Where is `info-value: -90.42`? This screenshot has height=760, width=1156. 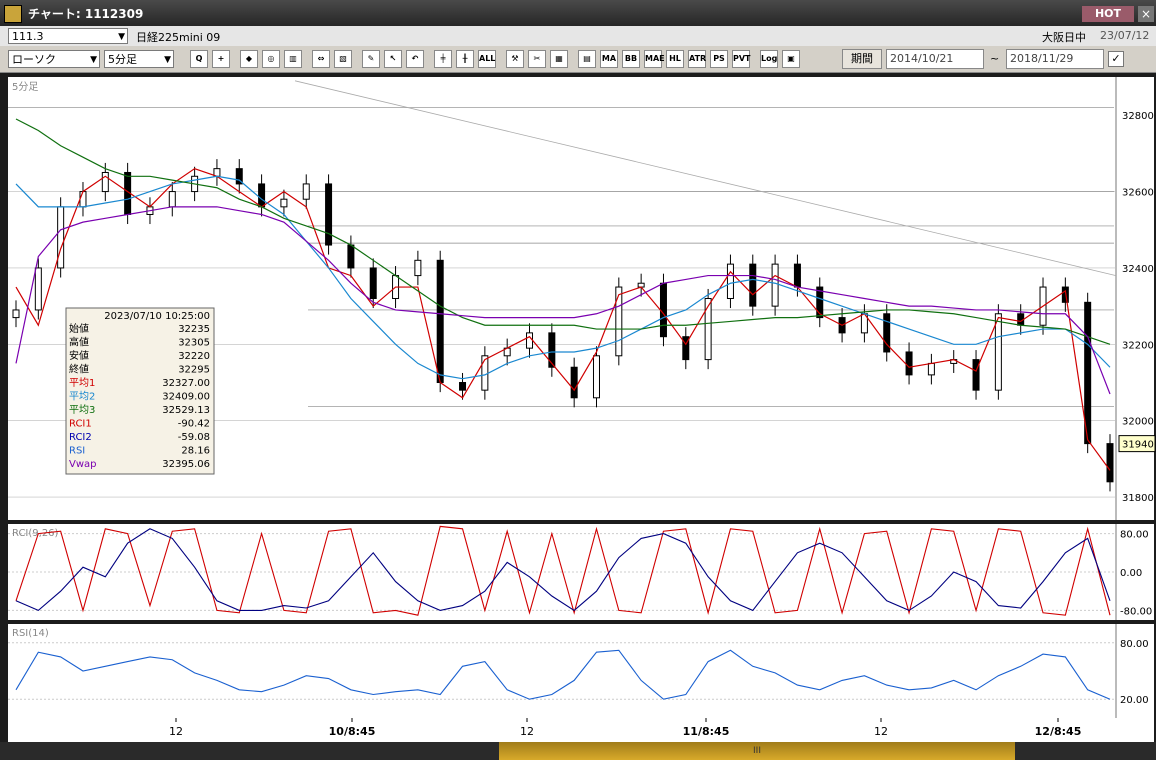
info-value: -90.42 is located at coordinates (194, 424).